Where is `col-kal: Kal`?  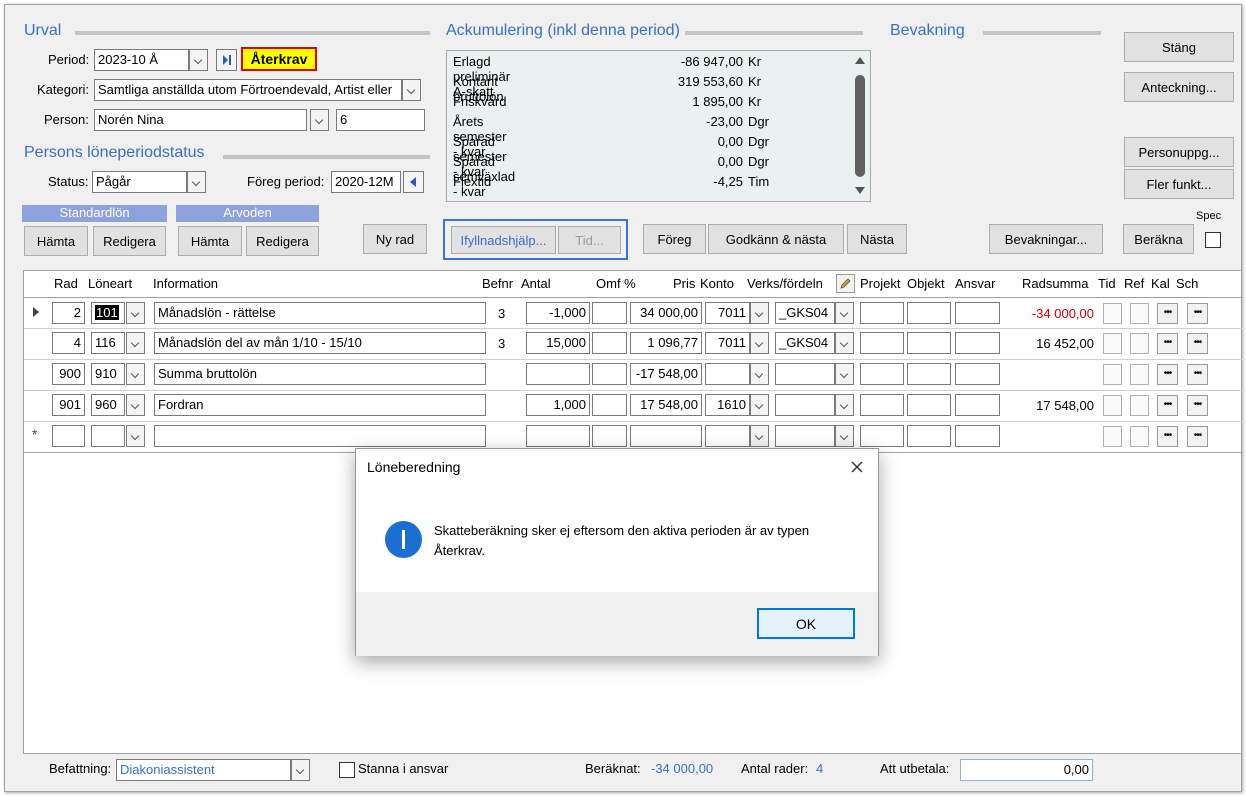
col-kal: Kal is located at coordinates (1160, 283).